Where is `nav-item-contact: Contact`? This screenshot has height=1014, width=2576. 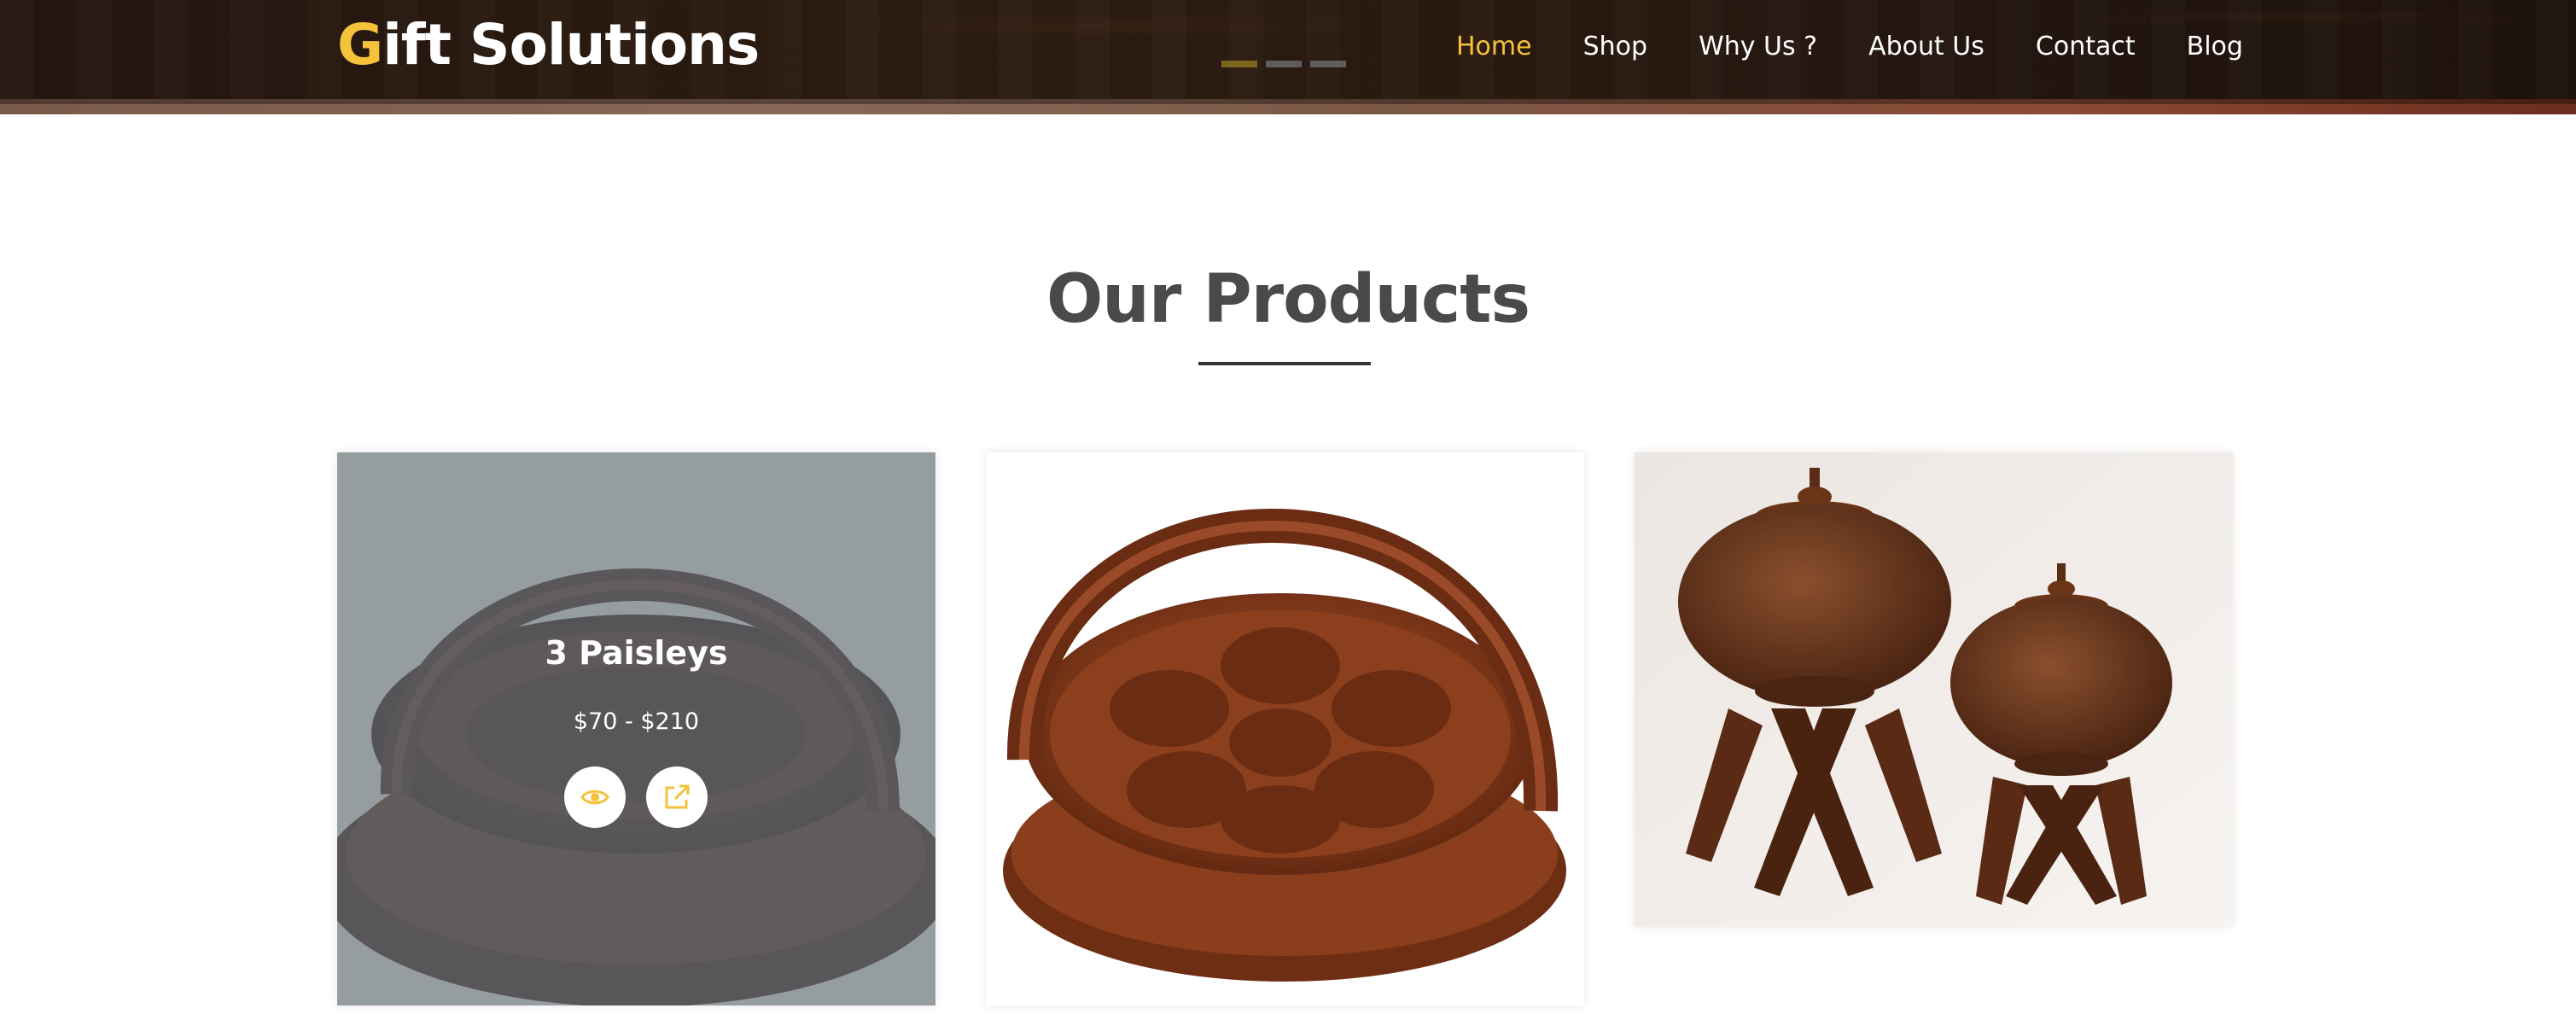
nav-item-contact: Contact is located at coordinates (2086, 47).